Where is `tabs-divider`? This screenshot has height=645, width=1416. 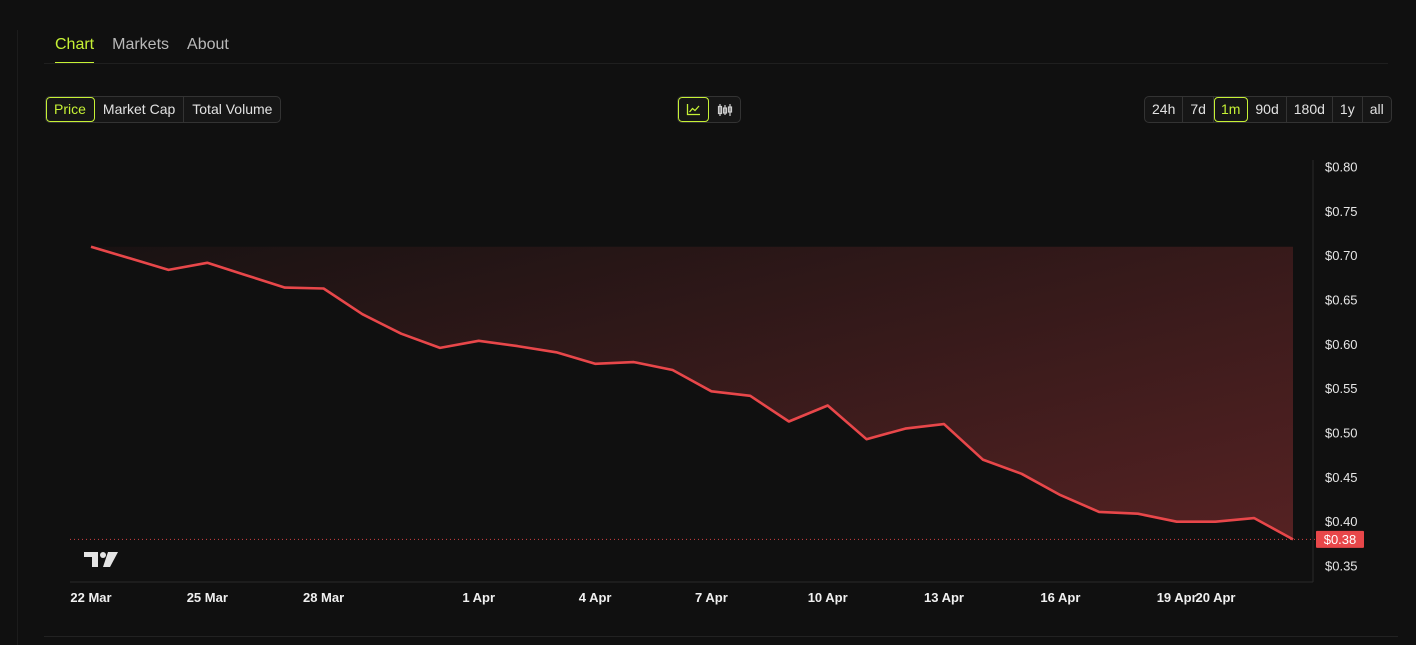
tabs-divider is located at coordinates (716, 63).